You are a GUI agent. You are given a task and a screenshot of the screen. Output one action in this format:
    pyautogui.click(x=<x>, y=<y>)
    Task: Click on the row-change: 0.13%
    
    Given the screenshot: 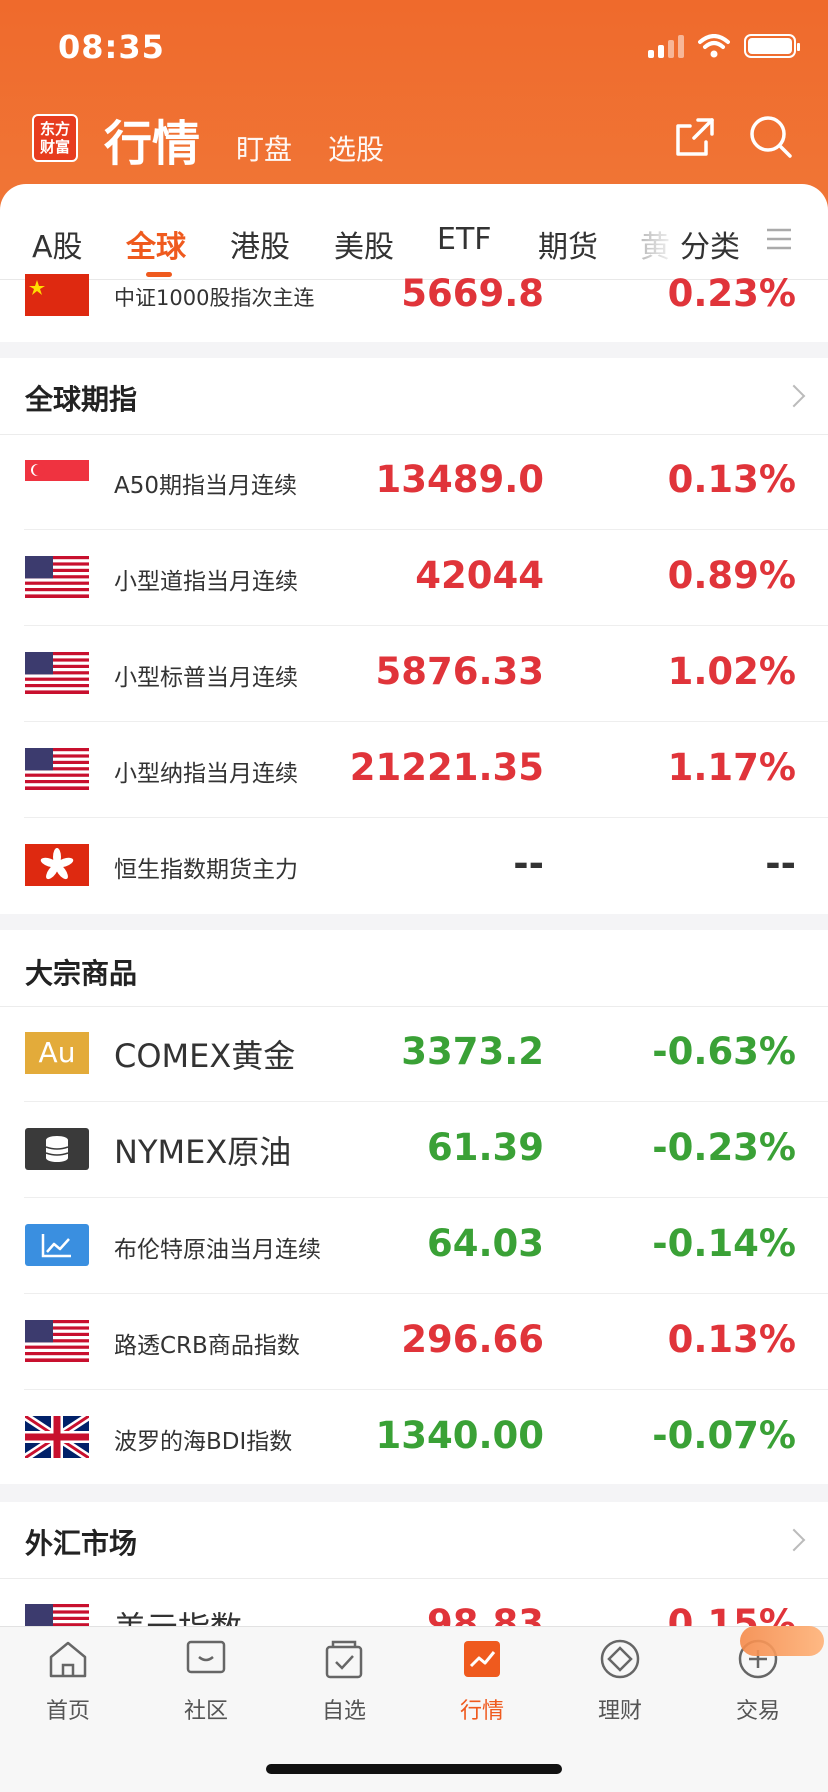 What is the action you would take?
    pyautogui.click(x=731, y=1339)
    